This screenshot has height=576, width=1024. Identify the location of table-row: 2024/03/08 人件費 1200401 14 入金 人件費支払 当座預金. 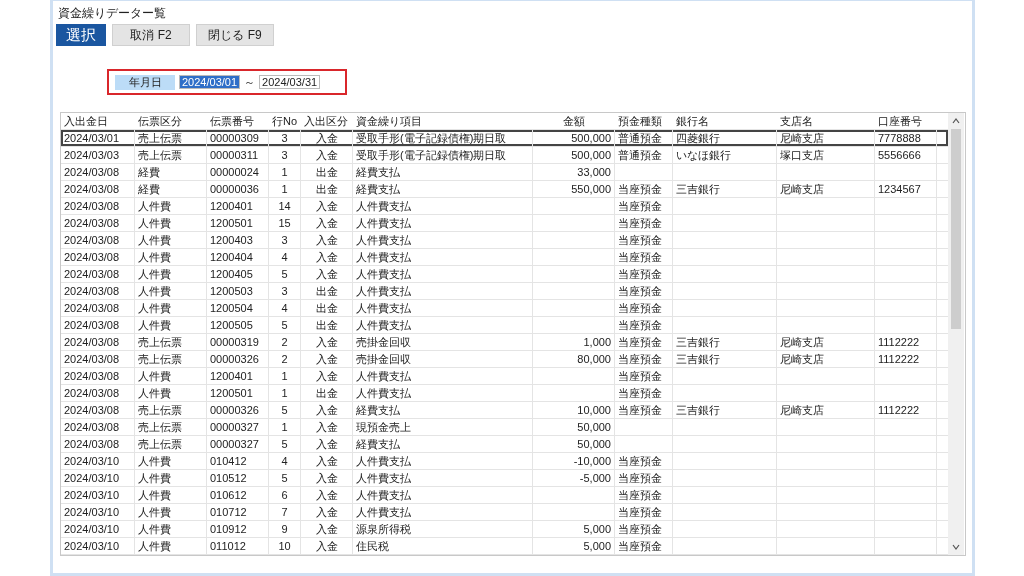
(504, 206).